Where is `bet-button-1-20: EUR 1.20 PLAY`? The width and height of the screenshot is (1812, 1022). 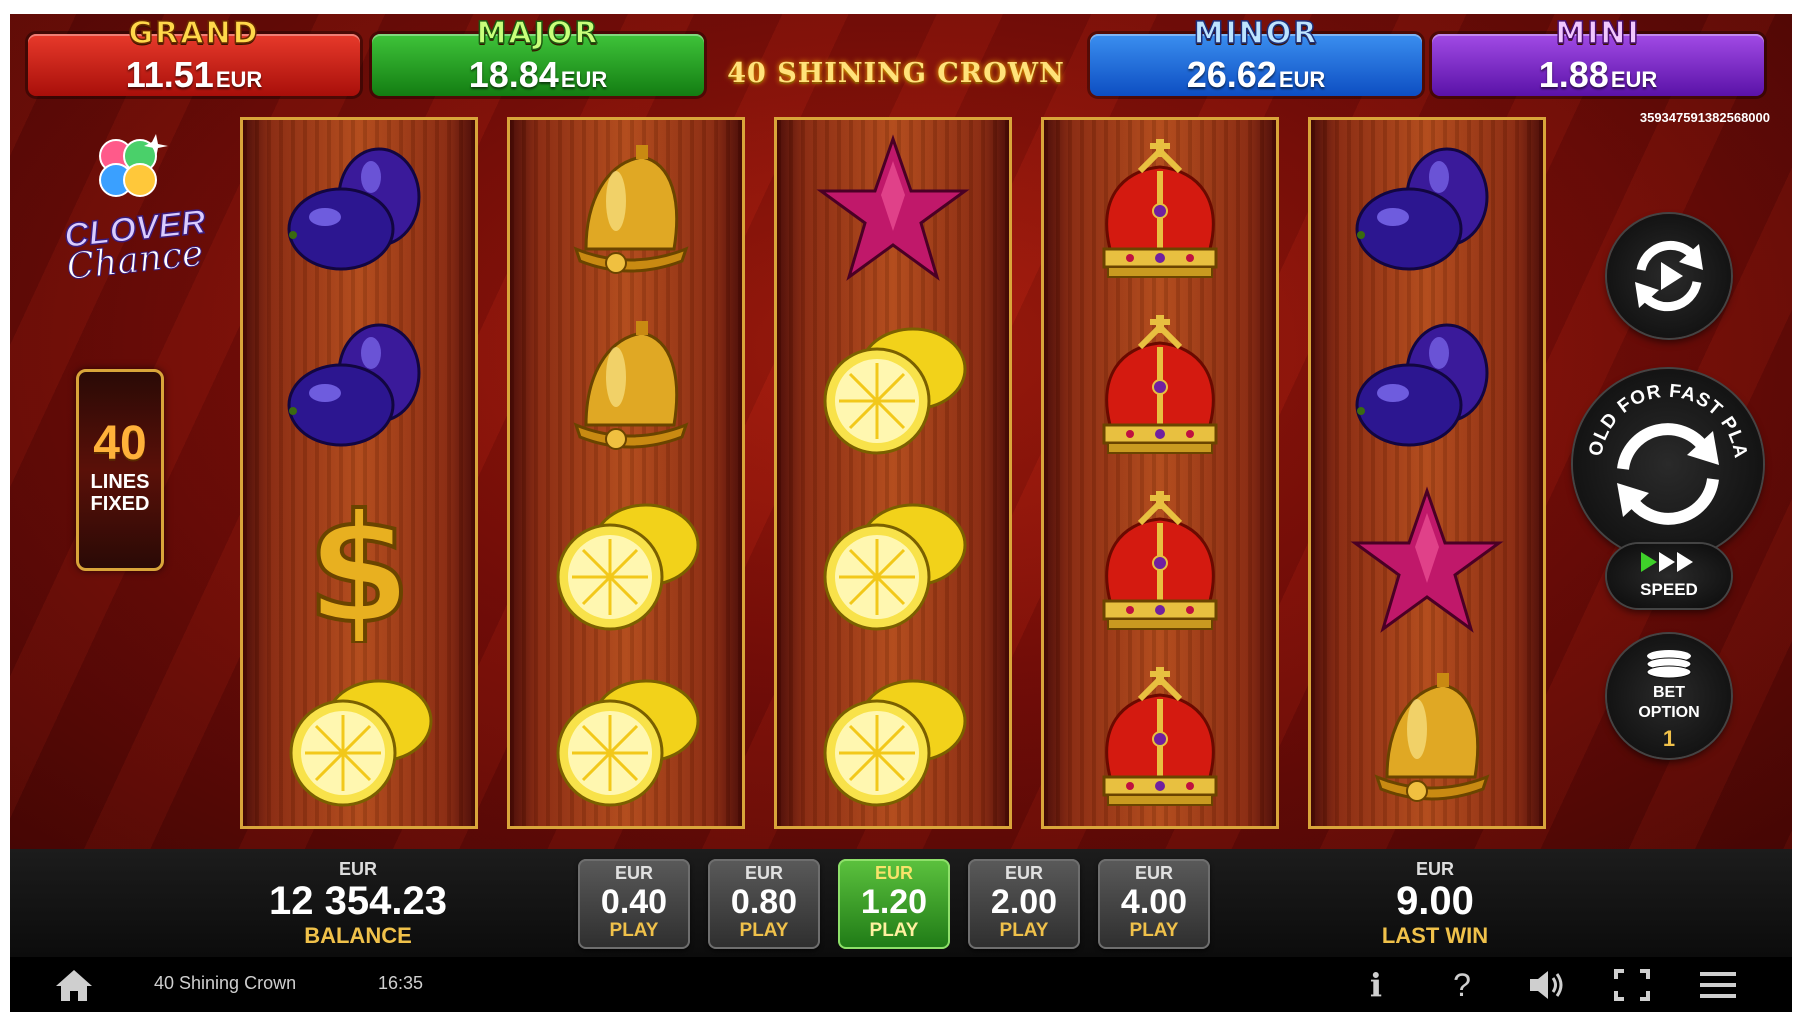
bet-button-1-20: EUR 1.20 PLAY is located at coordinates (894, 904).